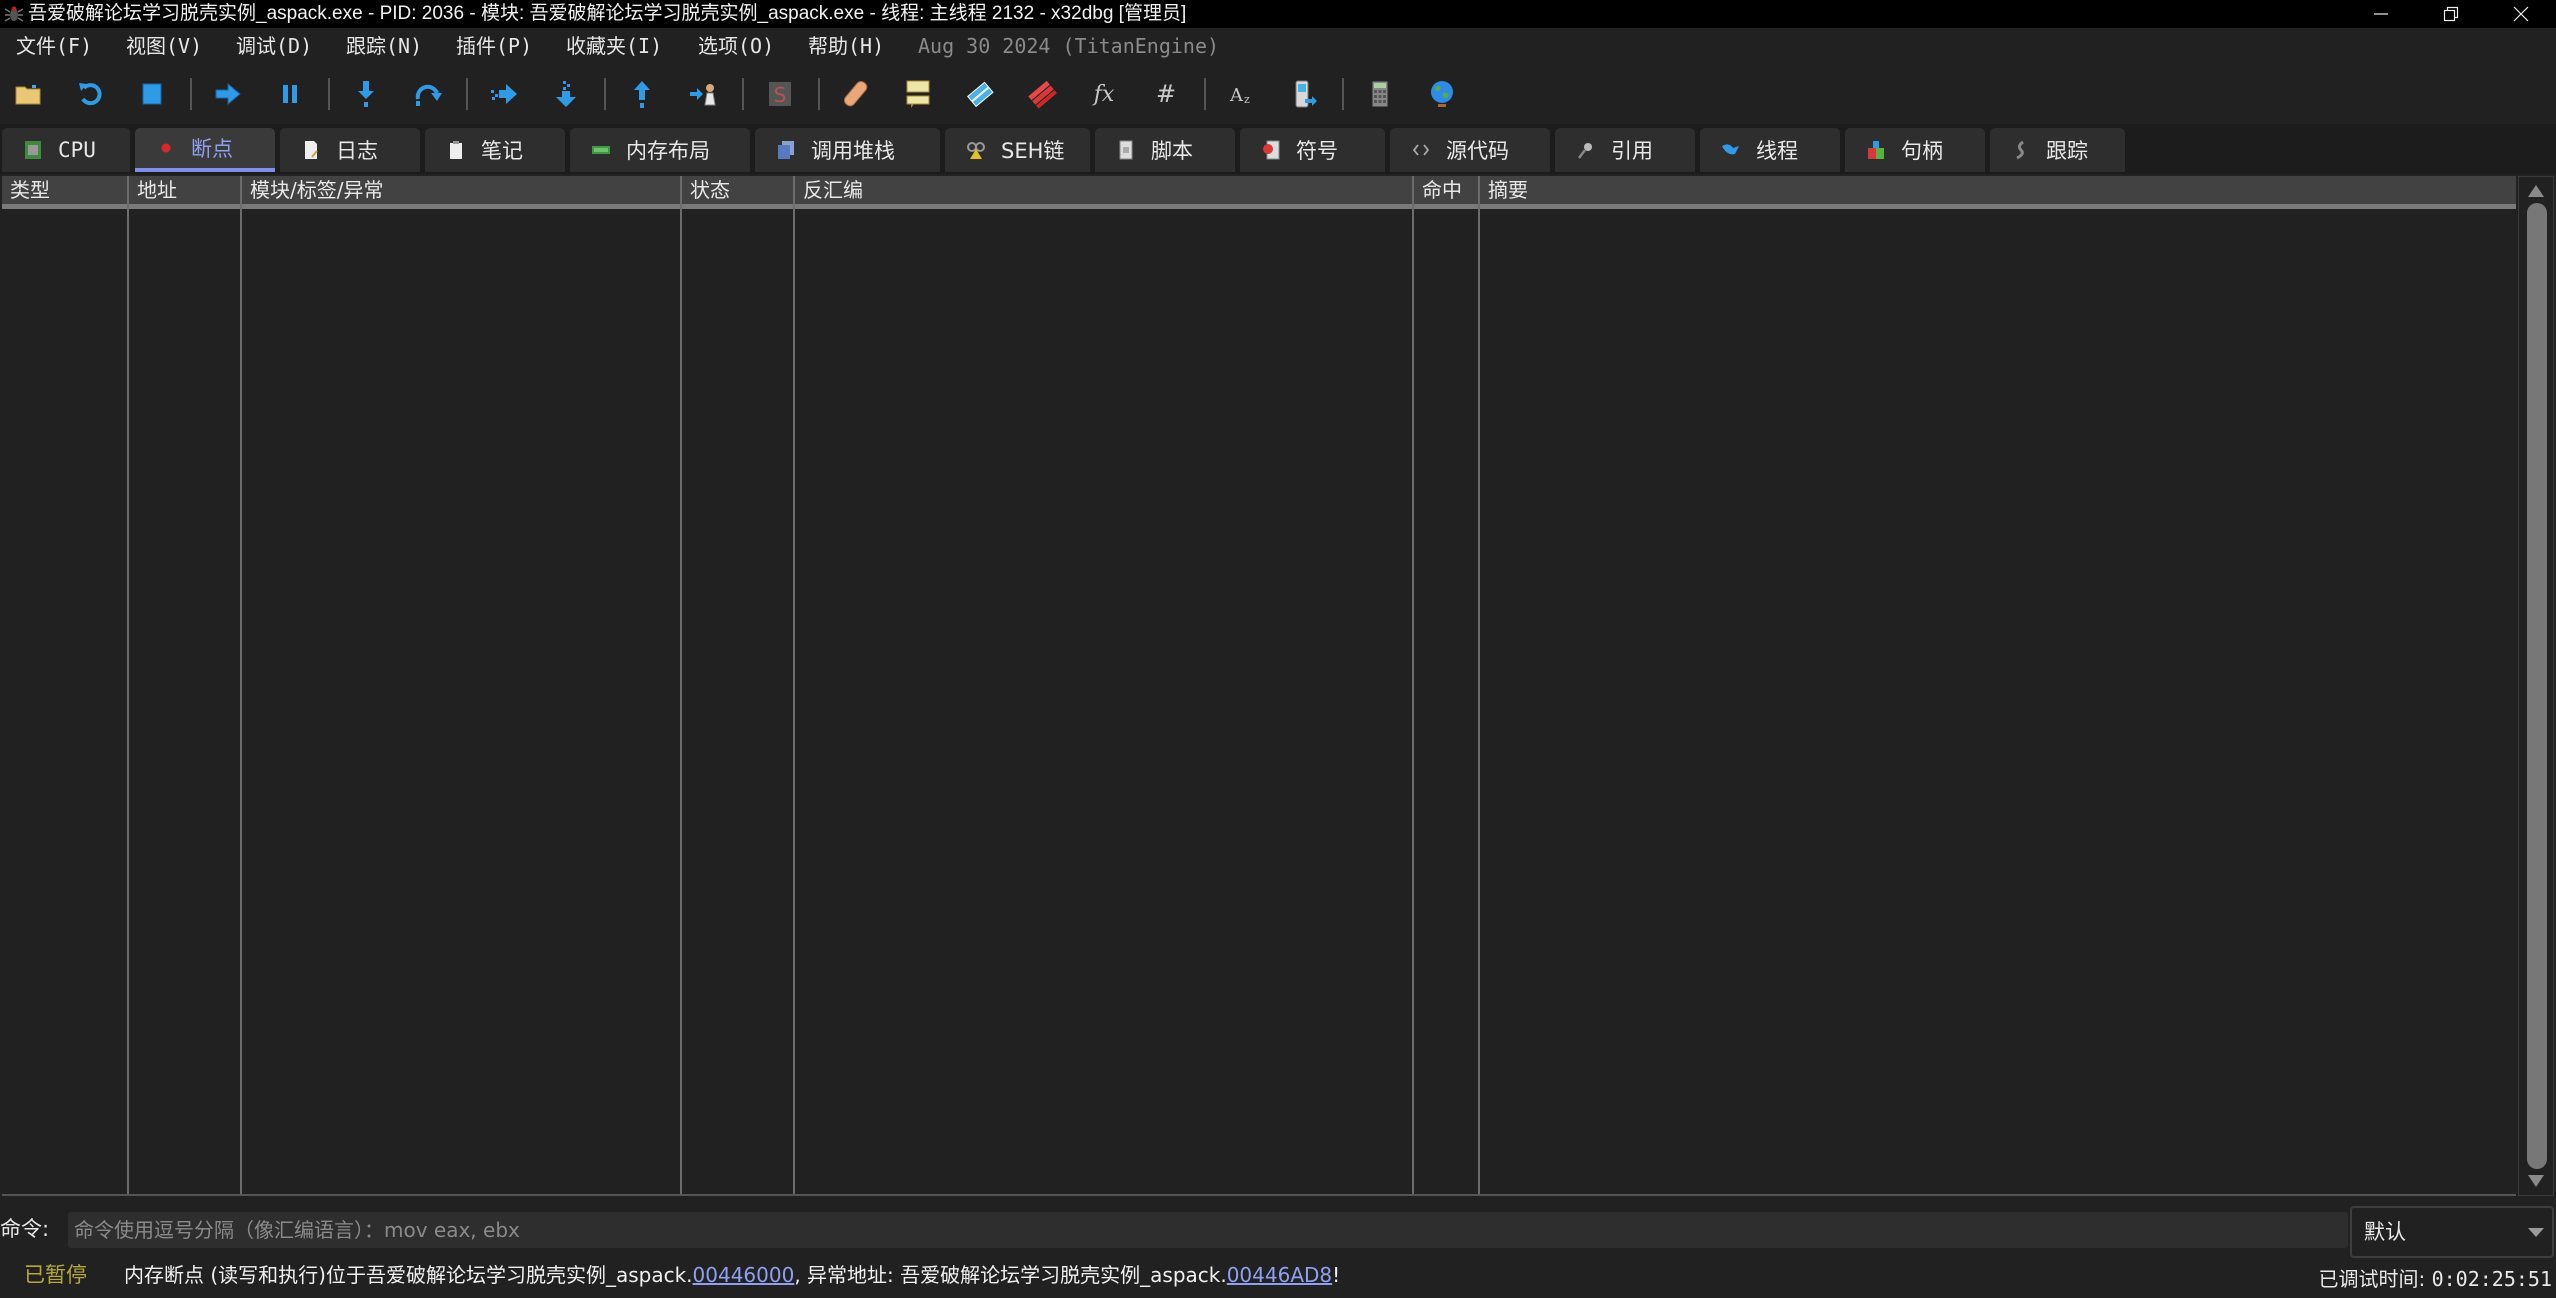  What do you see at coordinates (212, 149) in the screenshot?
I see `tab-label: 断点` at bounding box center [212, 149].